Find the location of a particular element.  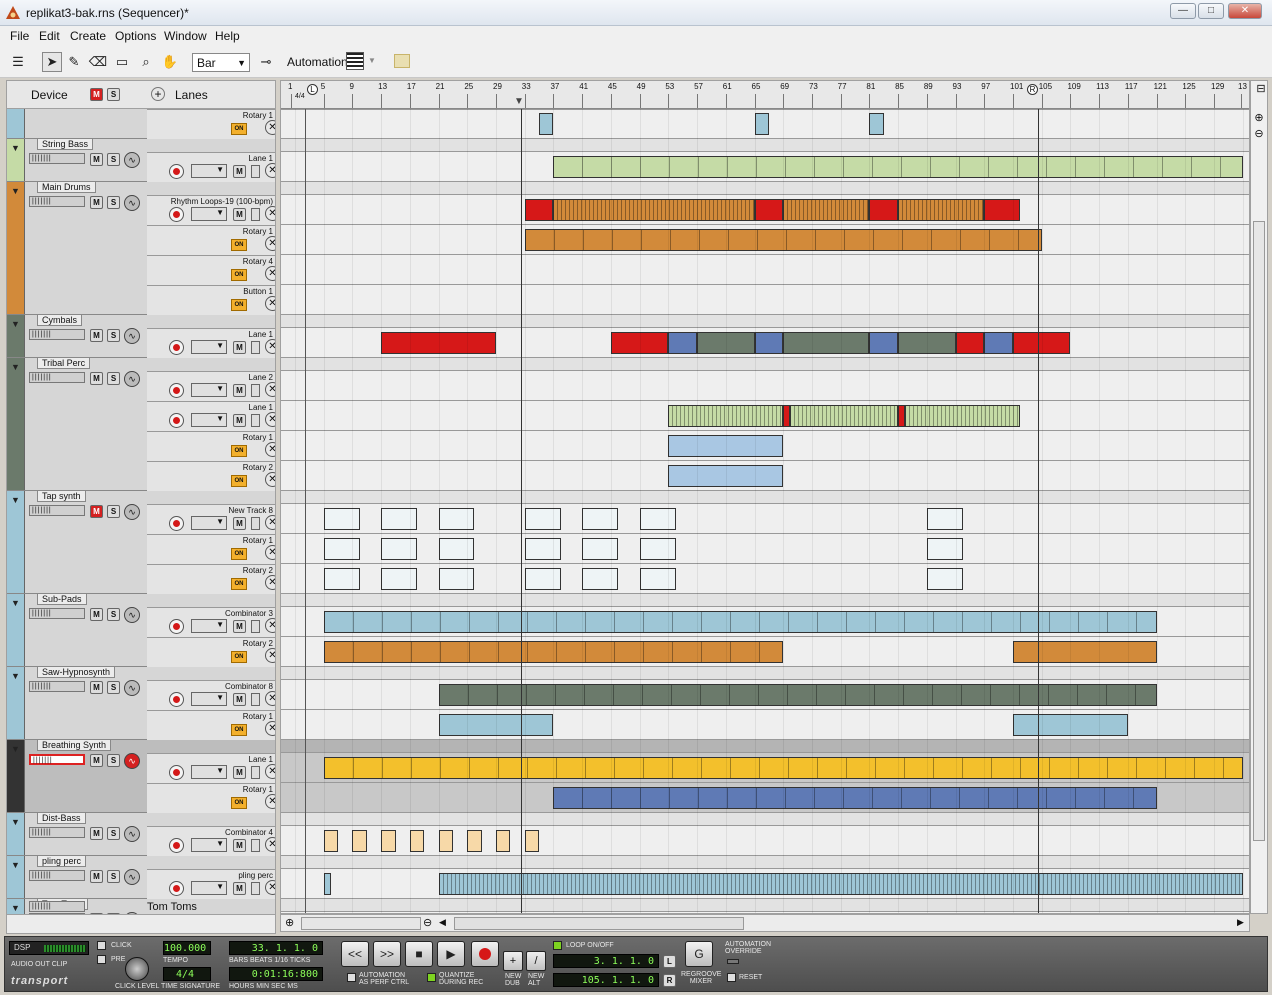

regroove-mixer-button: G is located at coordinates (699, 954).